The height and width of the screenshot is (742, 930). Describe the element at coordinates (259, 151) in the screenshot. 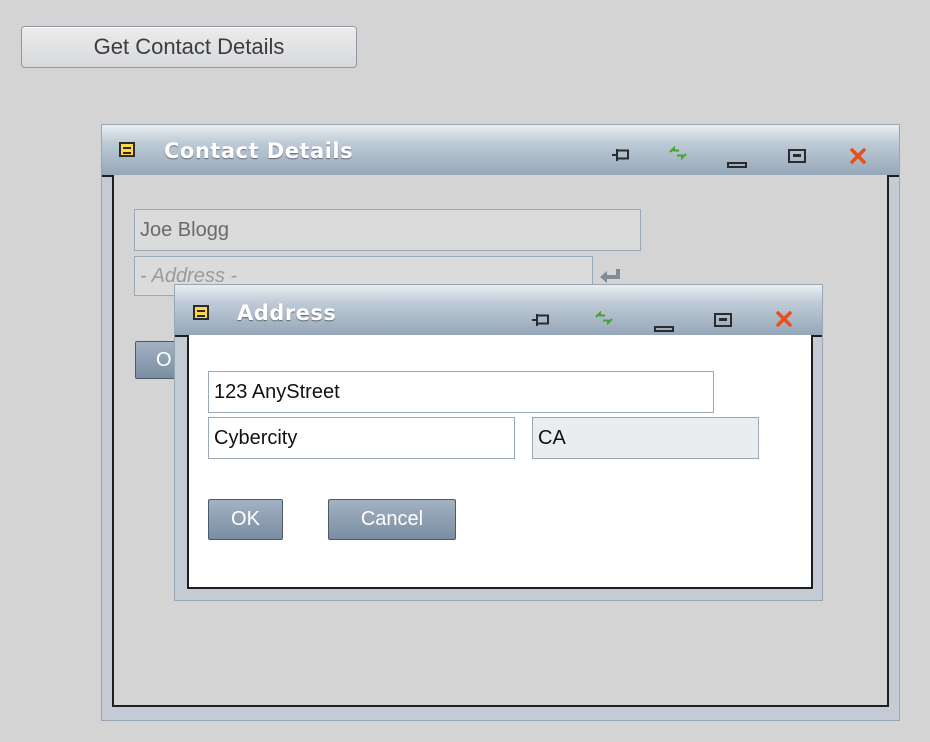

I see `contact-details-title: Contact Details` at that location.